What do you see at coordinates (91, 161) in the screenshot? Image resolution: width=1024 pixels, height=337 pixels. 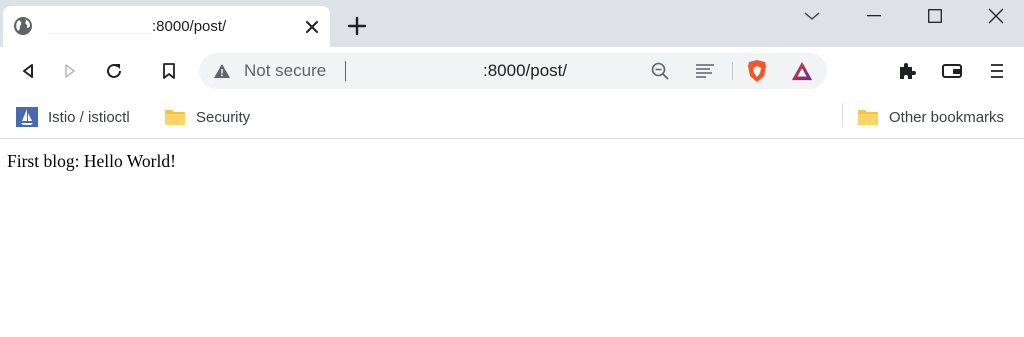 I see `blog-post-text: First blog: Hello World!` at bounding box center [91, 161].